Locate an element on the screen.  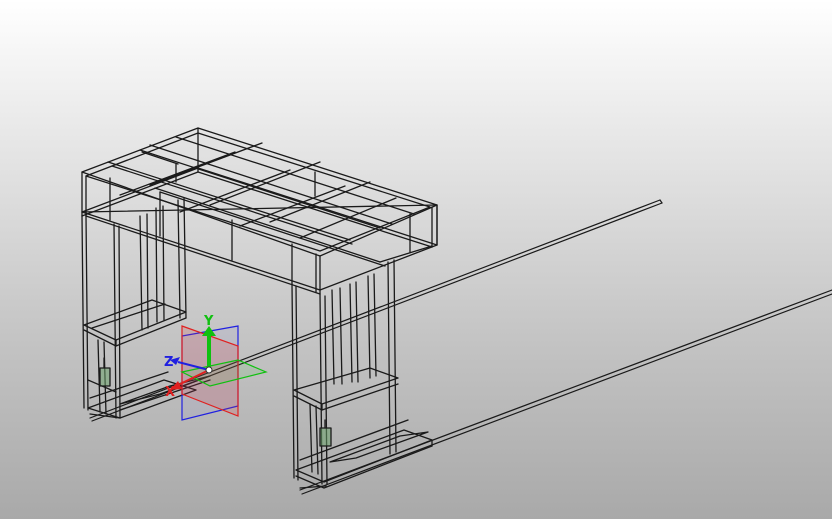
coordinate-triad: Y Z X is located at coordinates (216, 367).